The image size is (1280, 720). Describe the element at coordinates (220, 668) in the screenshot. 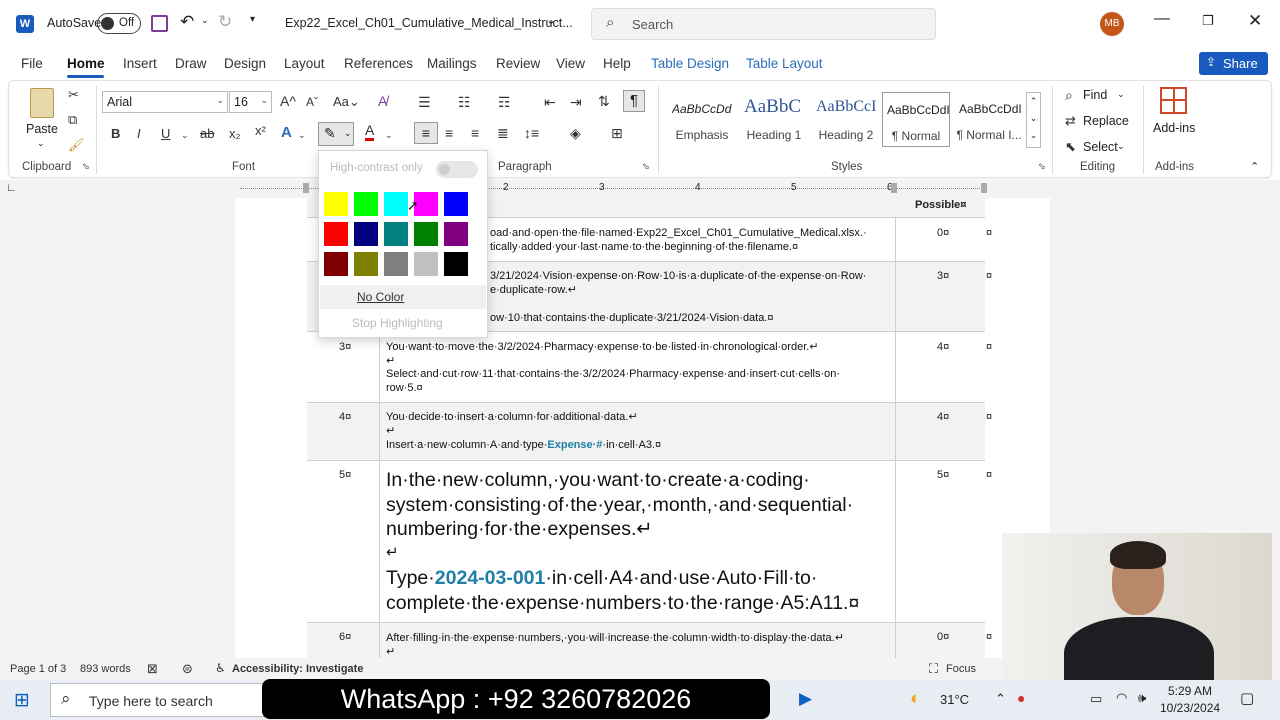

I see `accessibility-icon: ♿` at that location.